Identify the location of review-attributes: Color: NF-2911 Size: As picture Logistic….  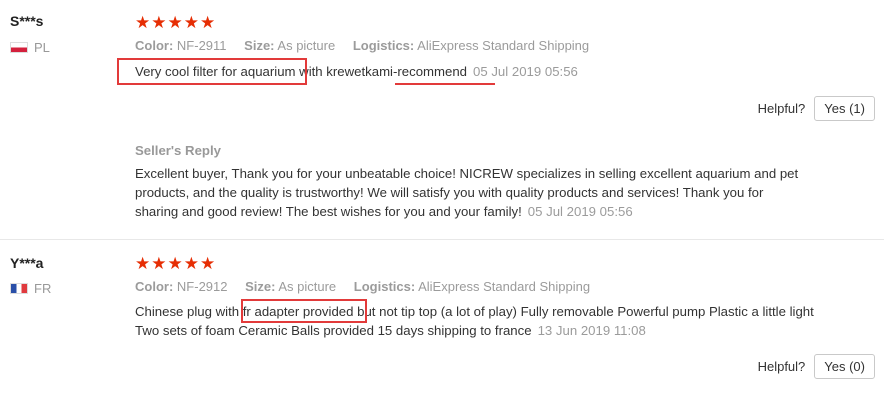
(362, 45).